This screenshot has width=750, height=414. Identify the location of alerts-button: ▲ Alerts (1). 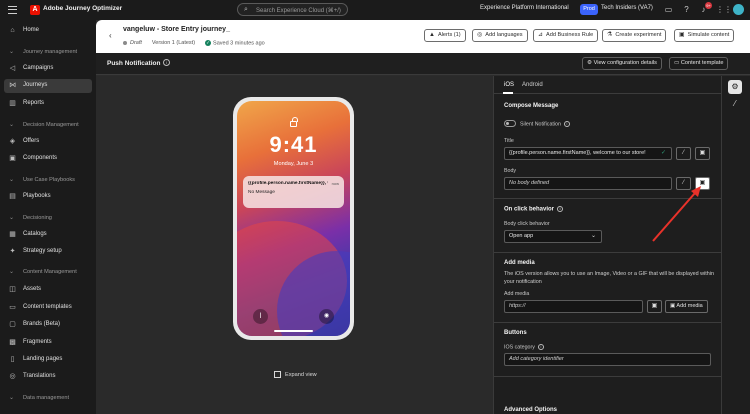
(445, 35).